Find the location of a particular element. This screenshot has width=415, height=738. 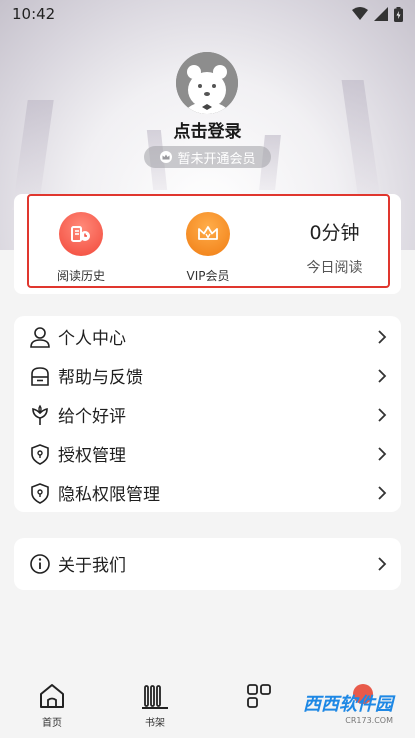

about-card: 关于我们 is located at coordinates (207, 564).